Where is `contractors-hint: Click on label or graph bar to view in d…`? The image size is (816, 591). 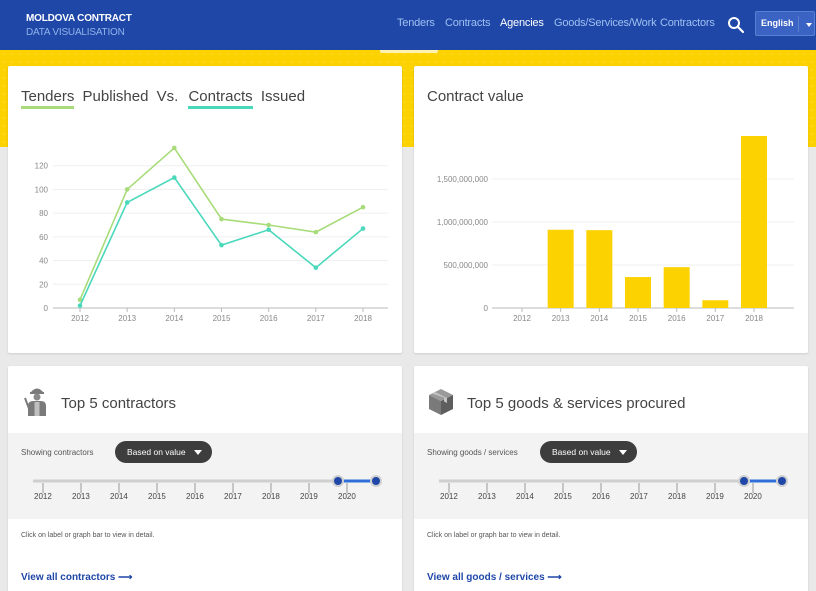
contractors-hint: Click on label or graph bar to view in d… is located at coordinates (88, 535).